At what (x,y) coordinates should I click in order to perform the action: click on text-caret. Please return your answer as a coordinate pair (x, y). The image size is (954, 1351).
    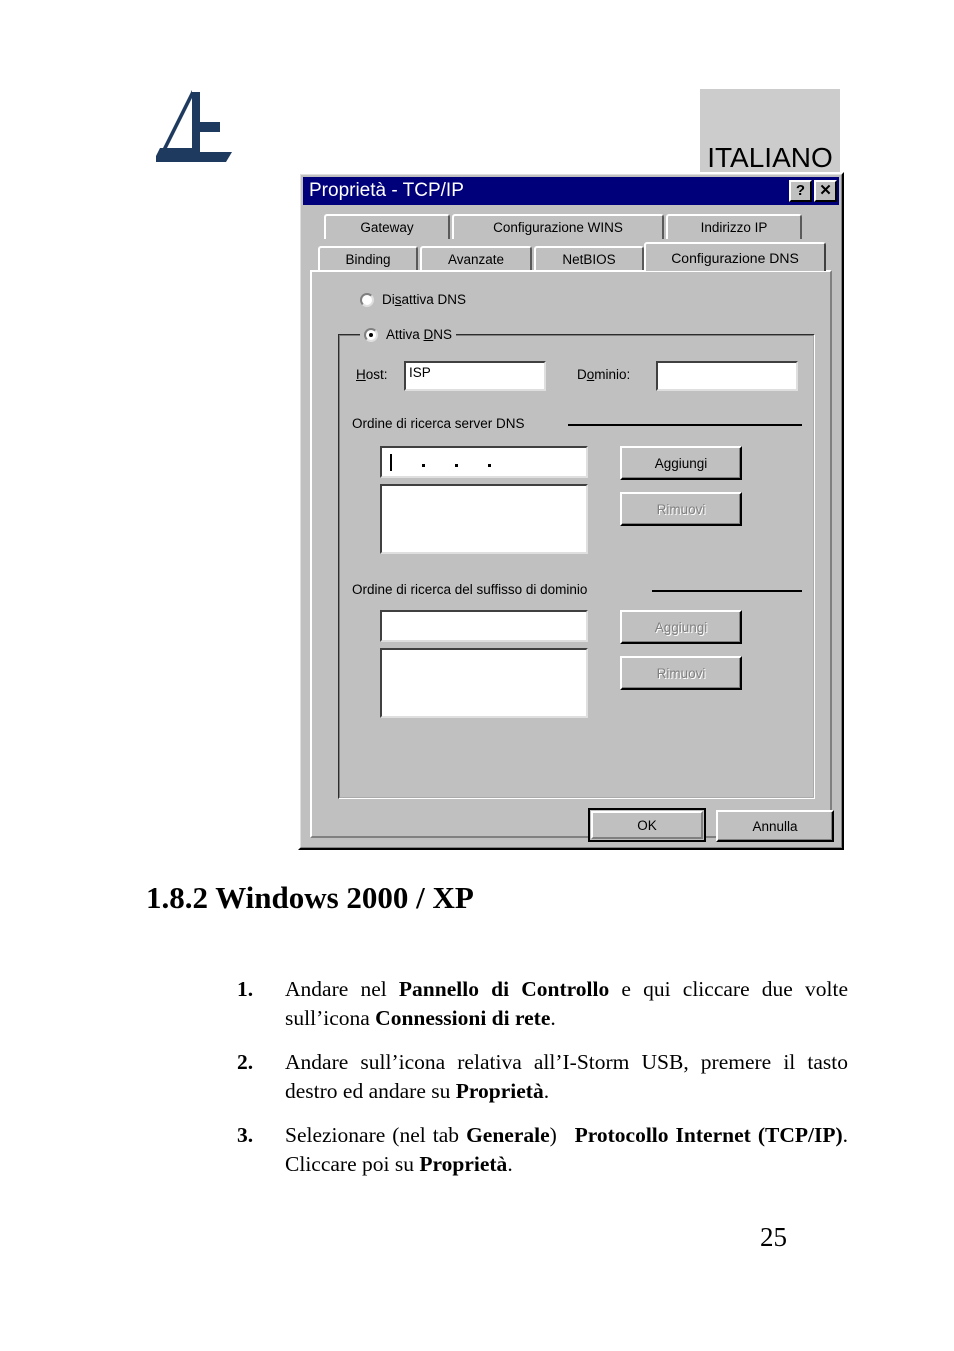
    Looking at the image, I should click on (391, 462).